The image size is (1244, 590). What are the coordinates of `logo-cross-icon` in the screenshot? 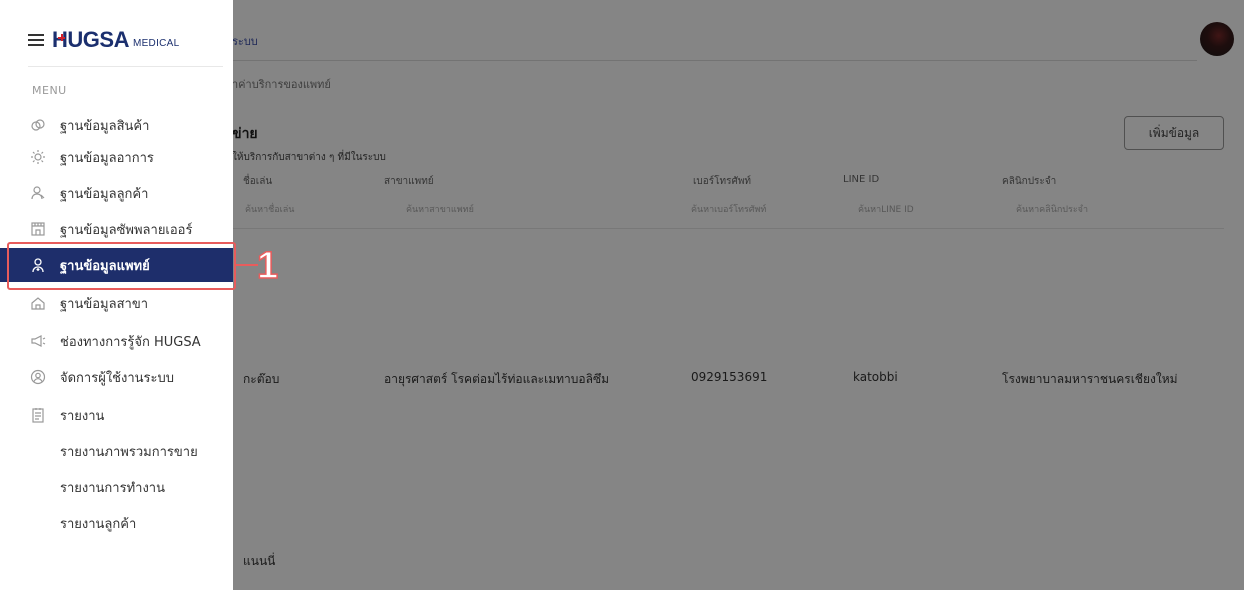 It's located at (61, 37).